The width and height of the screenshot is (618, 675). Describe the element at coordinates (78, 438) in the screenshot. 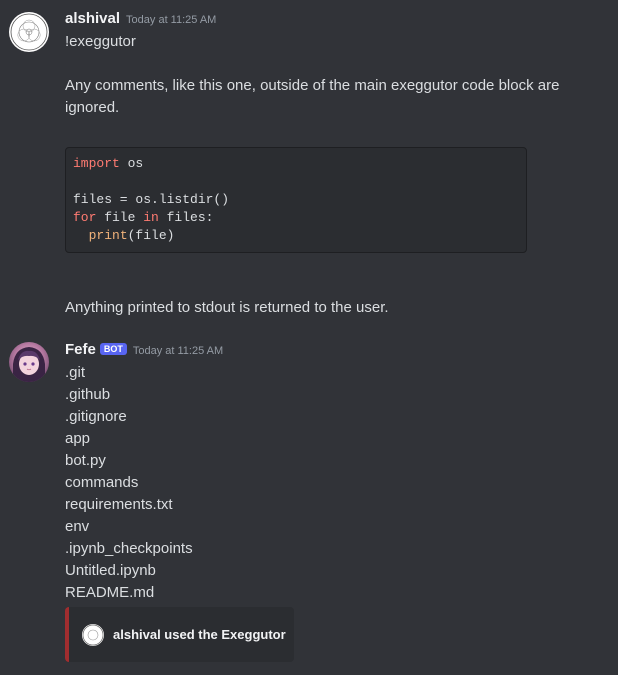

I see `output-line: app` at that location.